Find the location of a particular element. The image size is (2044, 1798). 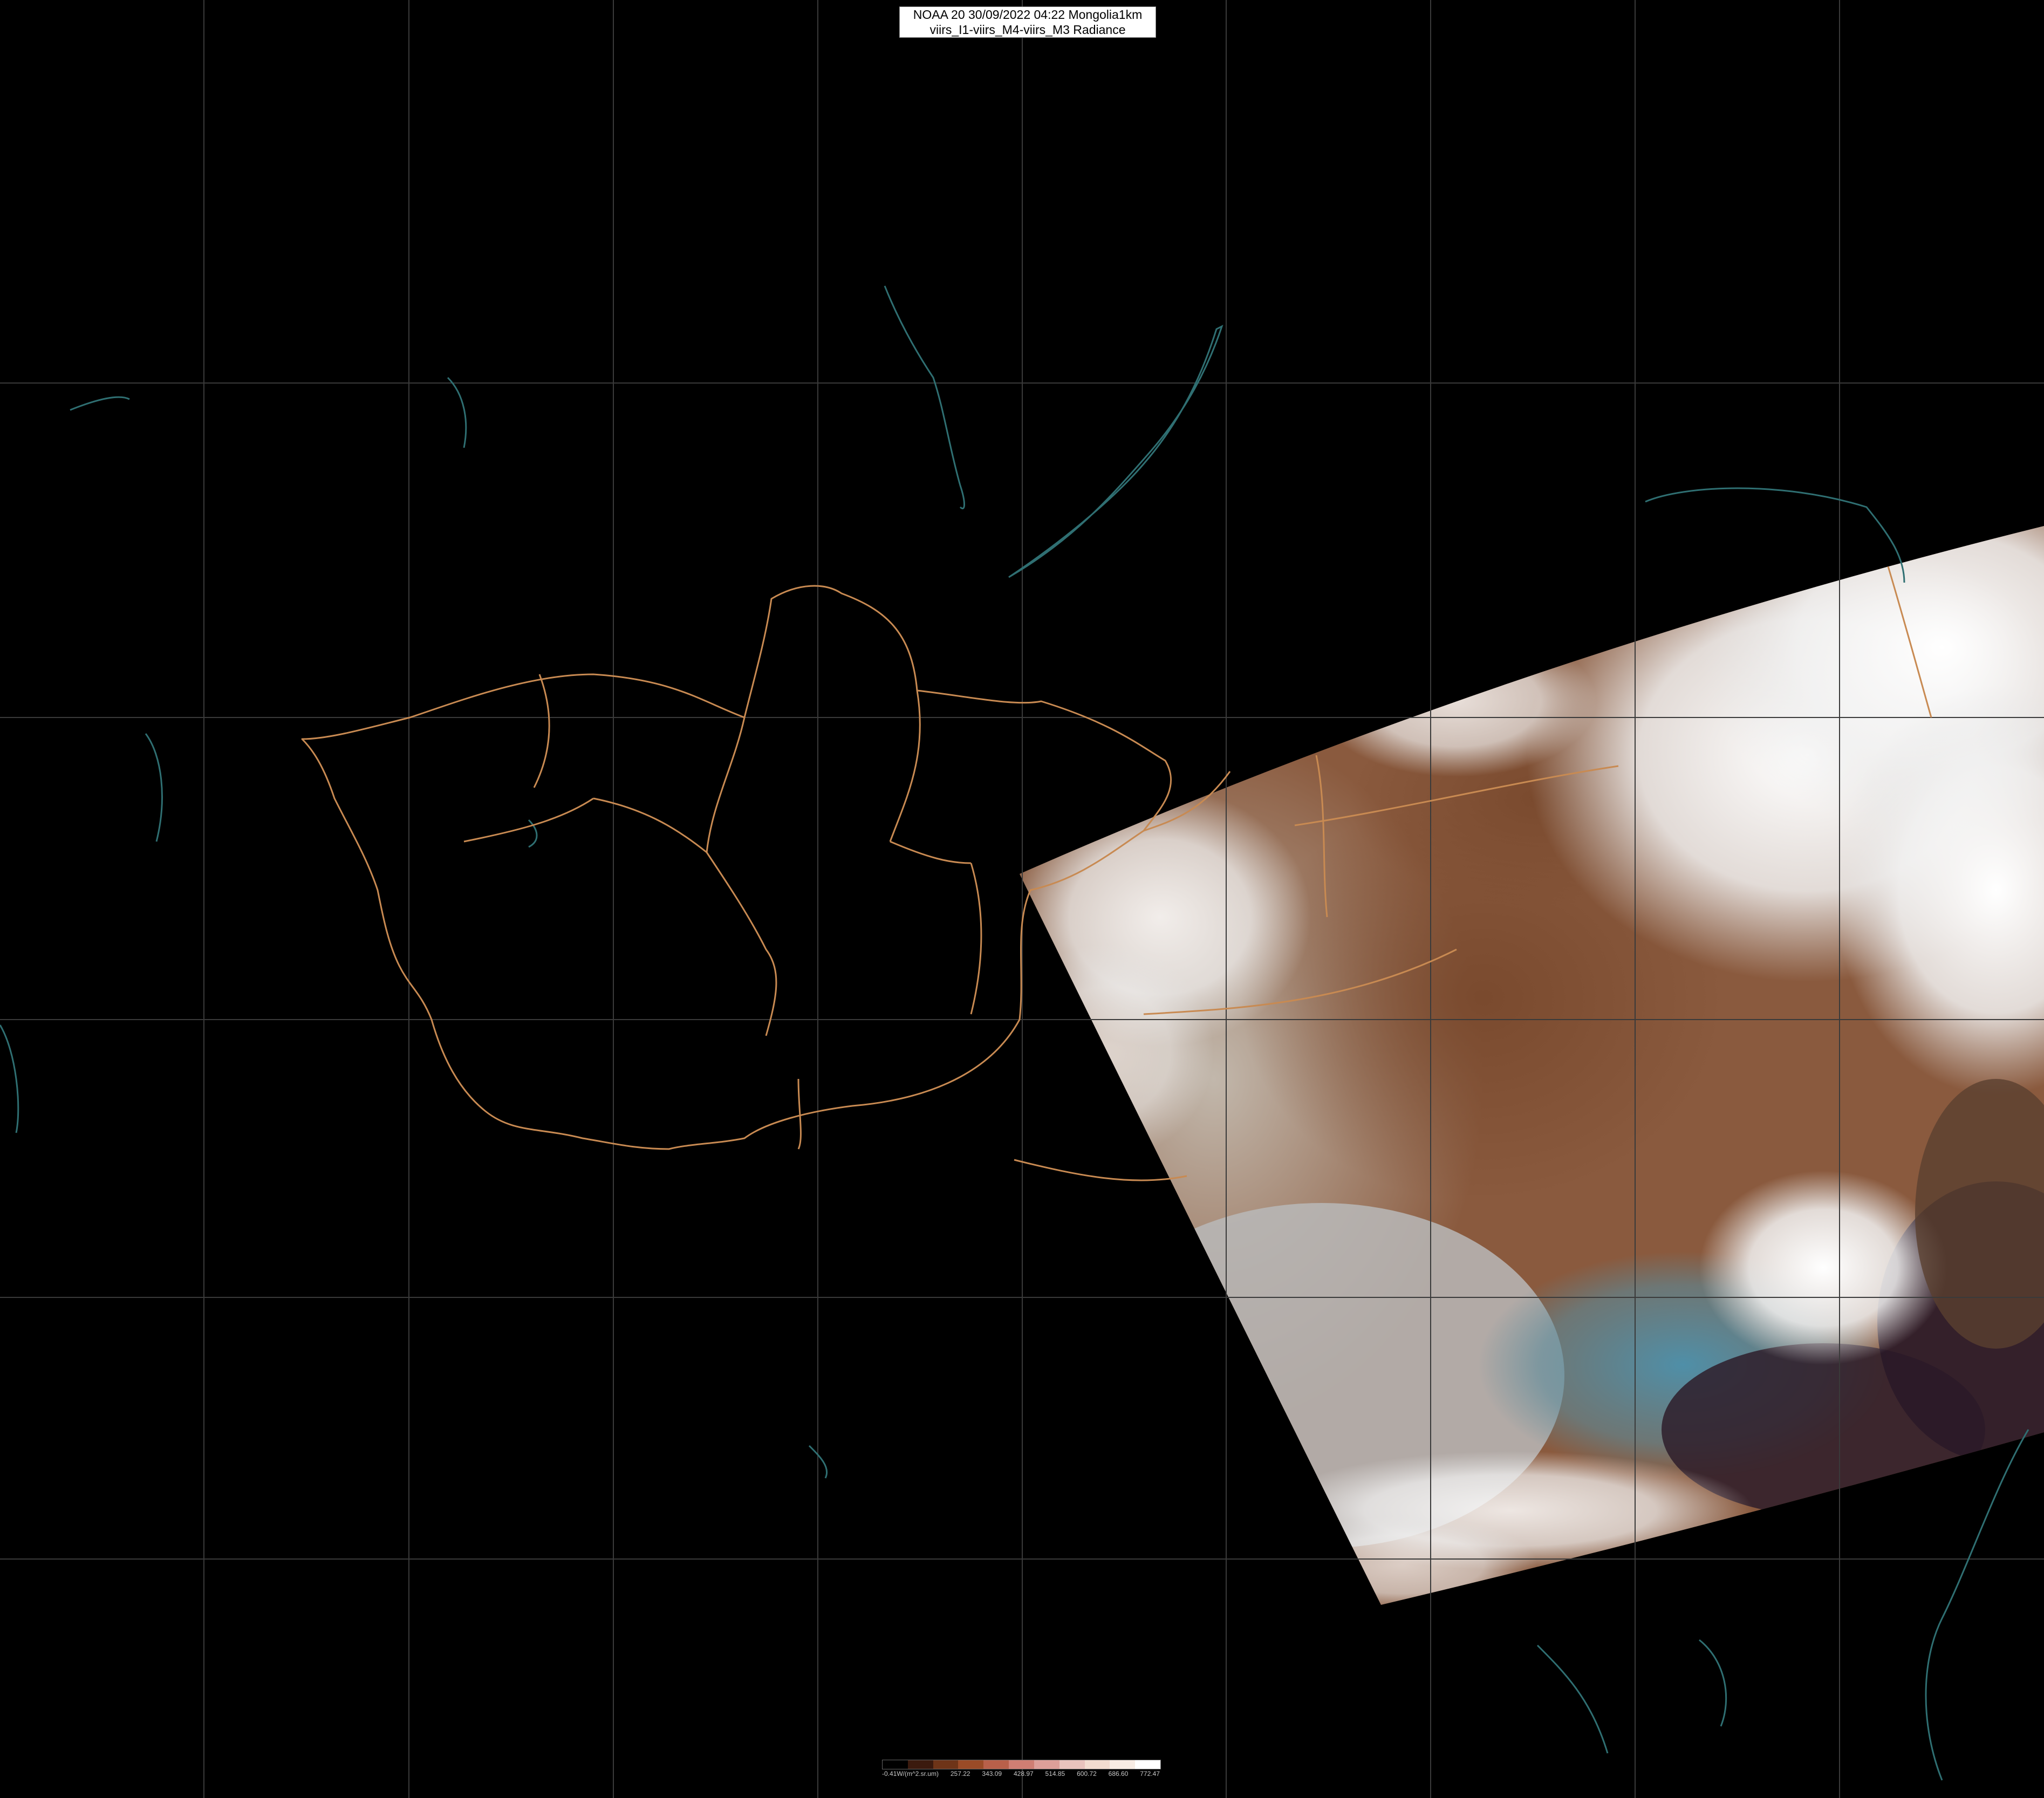

legend-label: 600.72 is located at coordinates (1087, 1774).